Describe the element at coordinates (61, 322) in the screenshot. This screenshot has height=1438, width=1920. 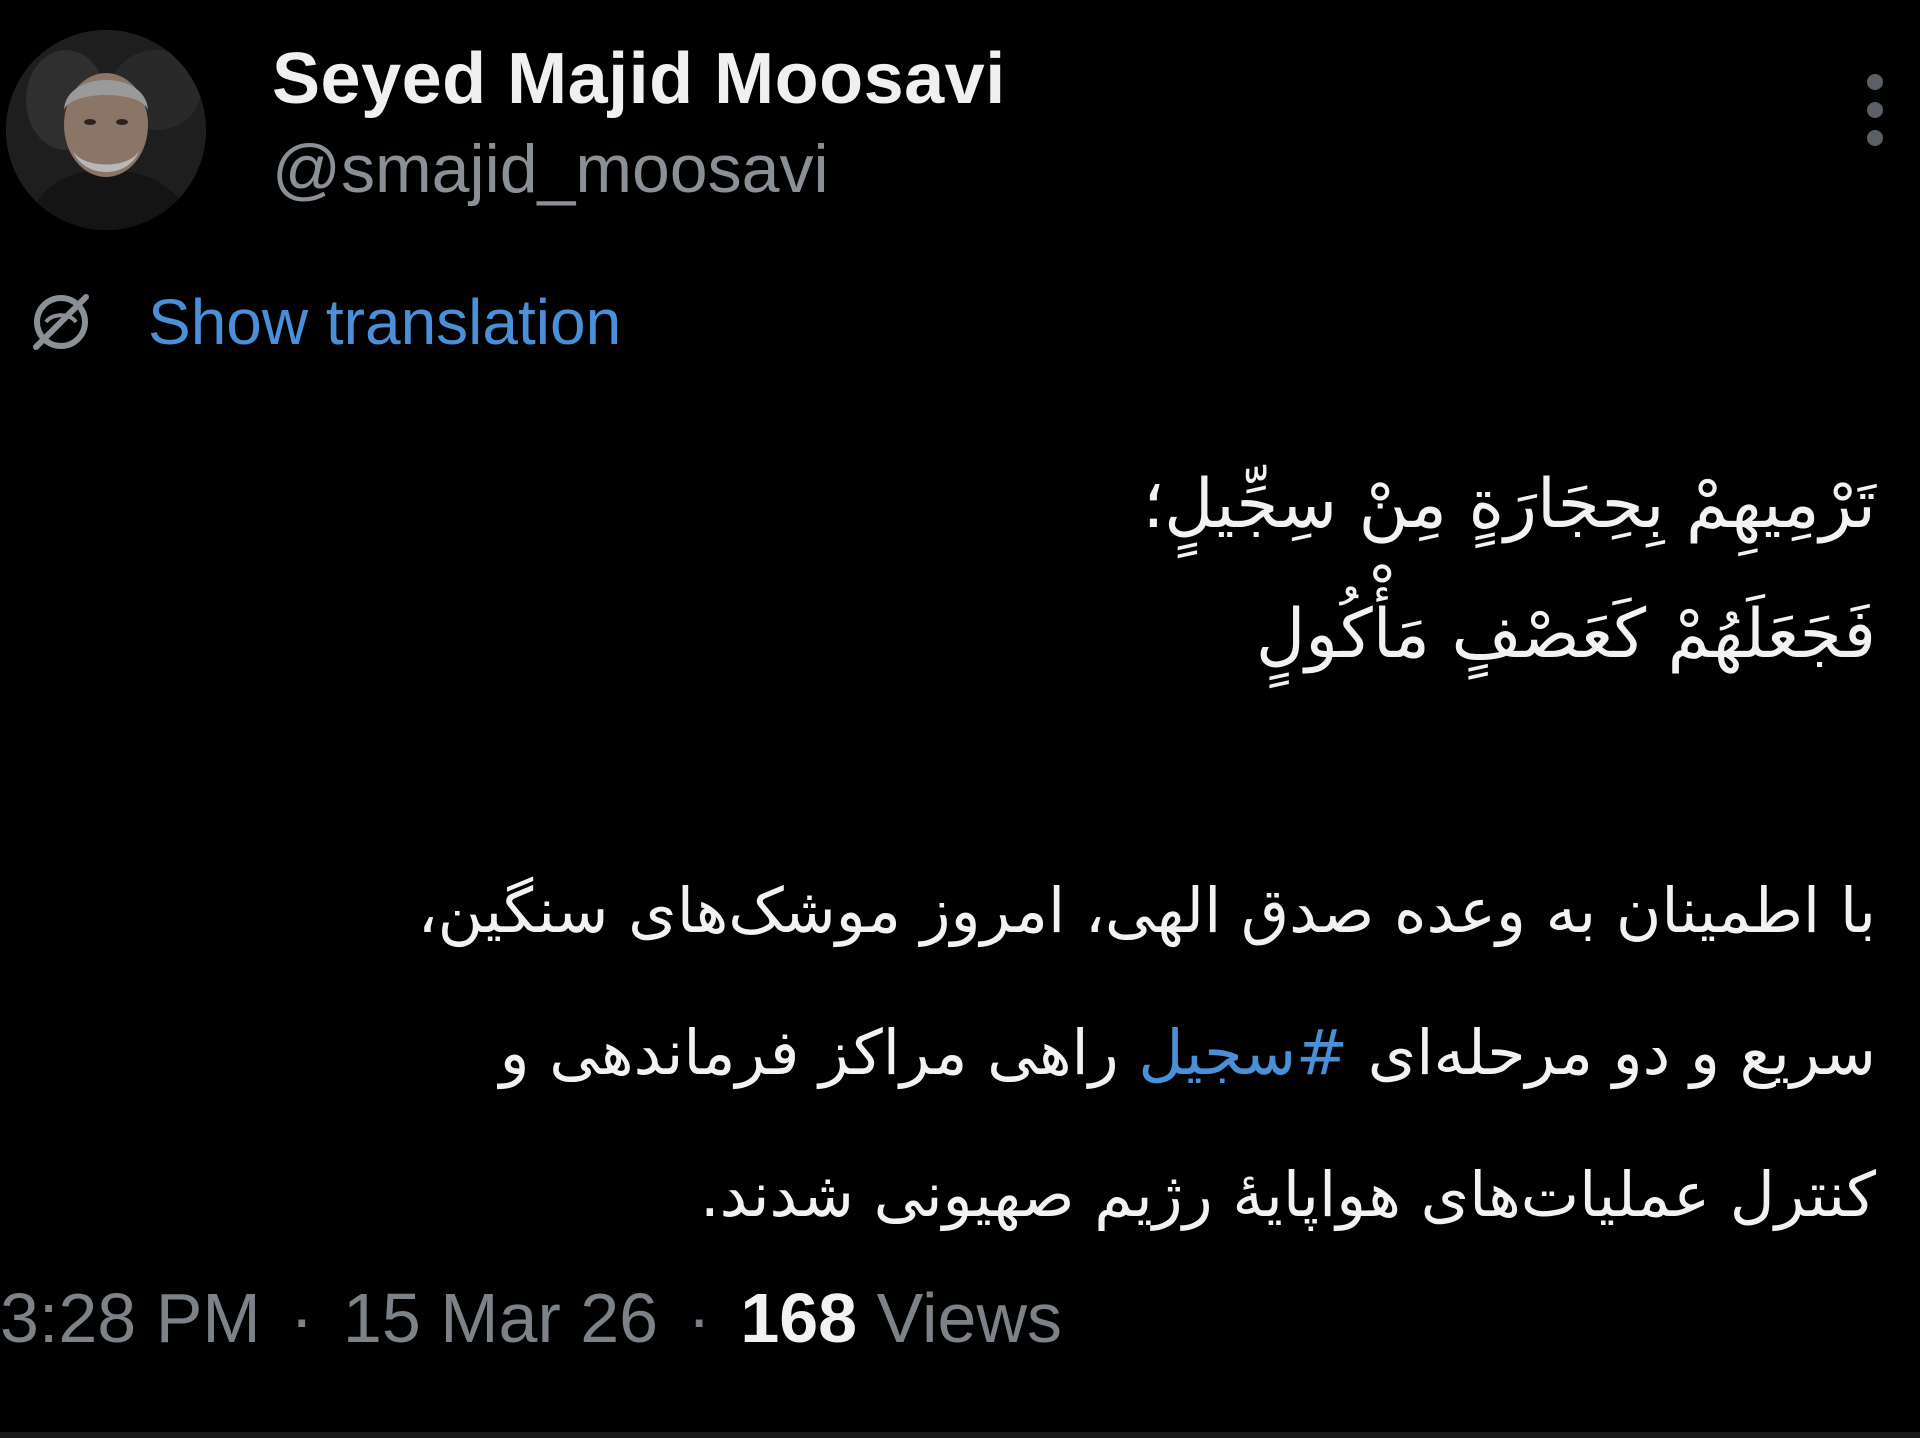
I see `translate-icon` at that location.